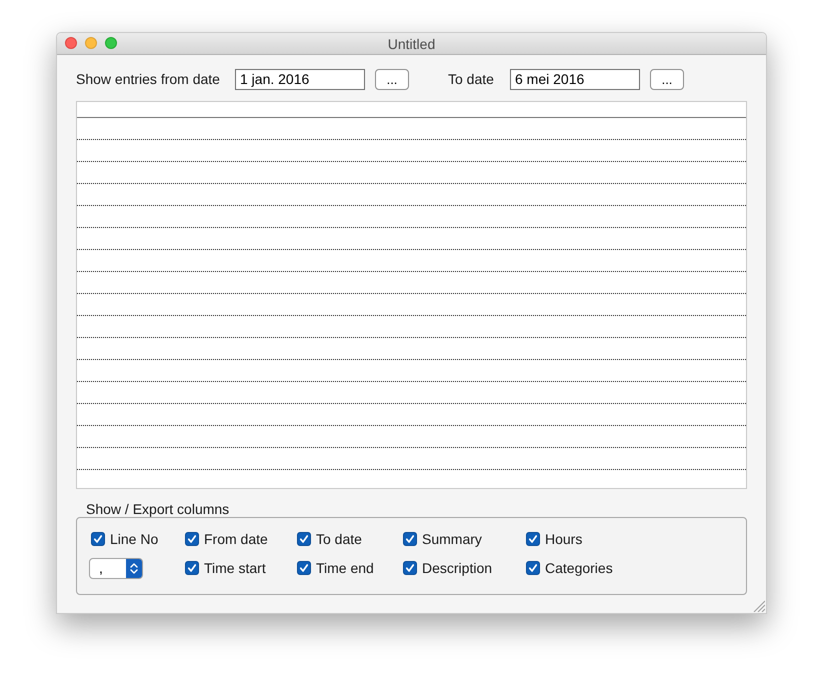  What do you see at coordinates (339, 539) in the screenshot?
I see `checkbox-label: To date` at bounding box center [339, 539].